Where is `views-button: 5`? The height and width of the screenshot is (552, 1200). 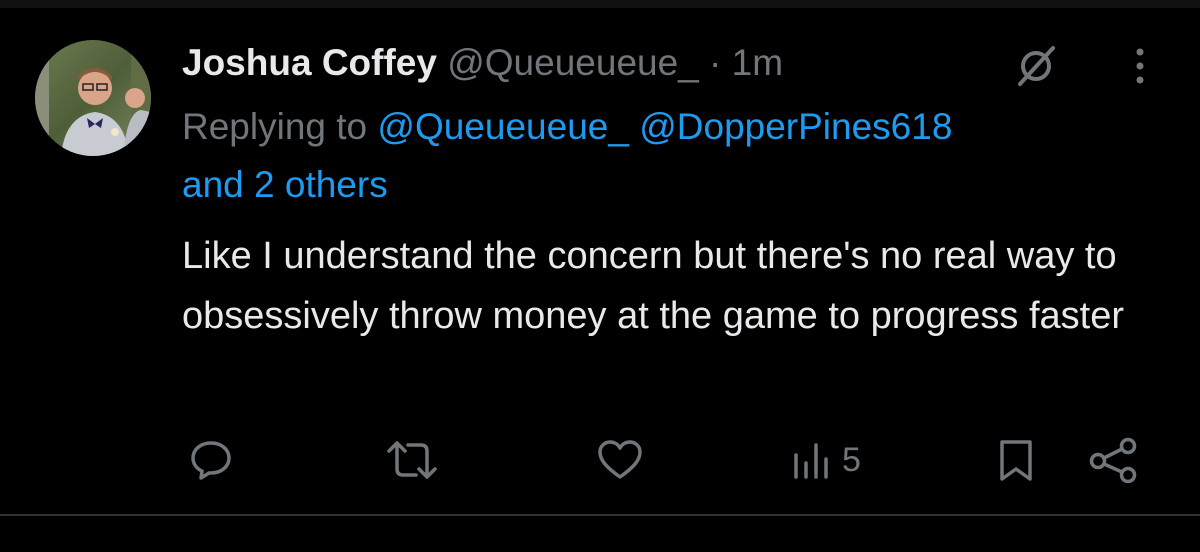
views-button: 5 is located at coordinates (826, 460).